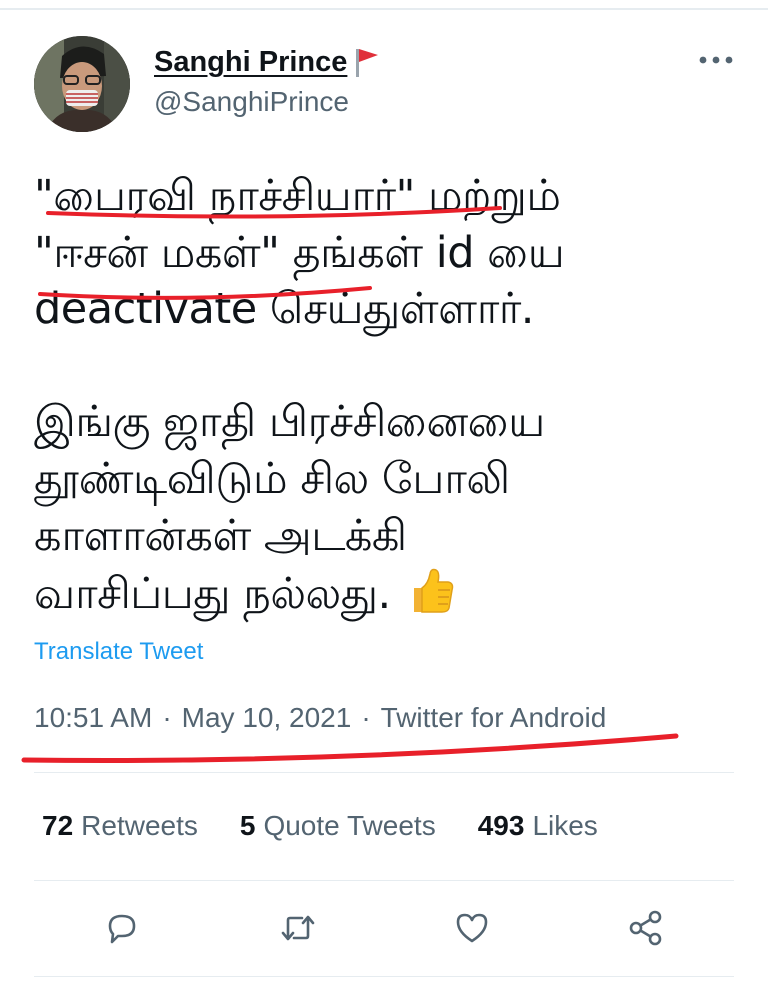  I want to click on action-bar, so click(384, 931).